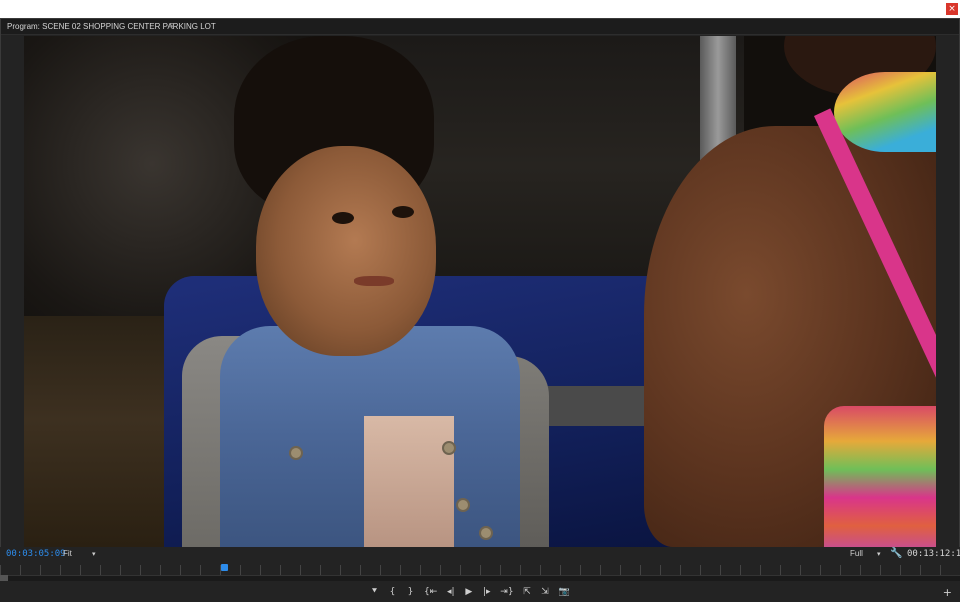 Image resolution: width=960 pixels, height=602 pixels. What do you see at coordinates (896, 553) in the screenshot?
I see `settings-wrench-icon: 🔧` at bounding box center [896, 553].